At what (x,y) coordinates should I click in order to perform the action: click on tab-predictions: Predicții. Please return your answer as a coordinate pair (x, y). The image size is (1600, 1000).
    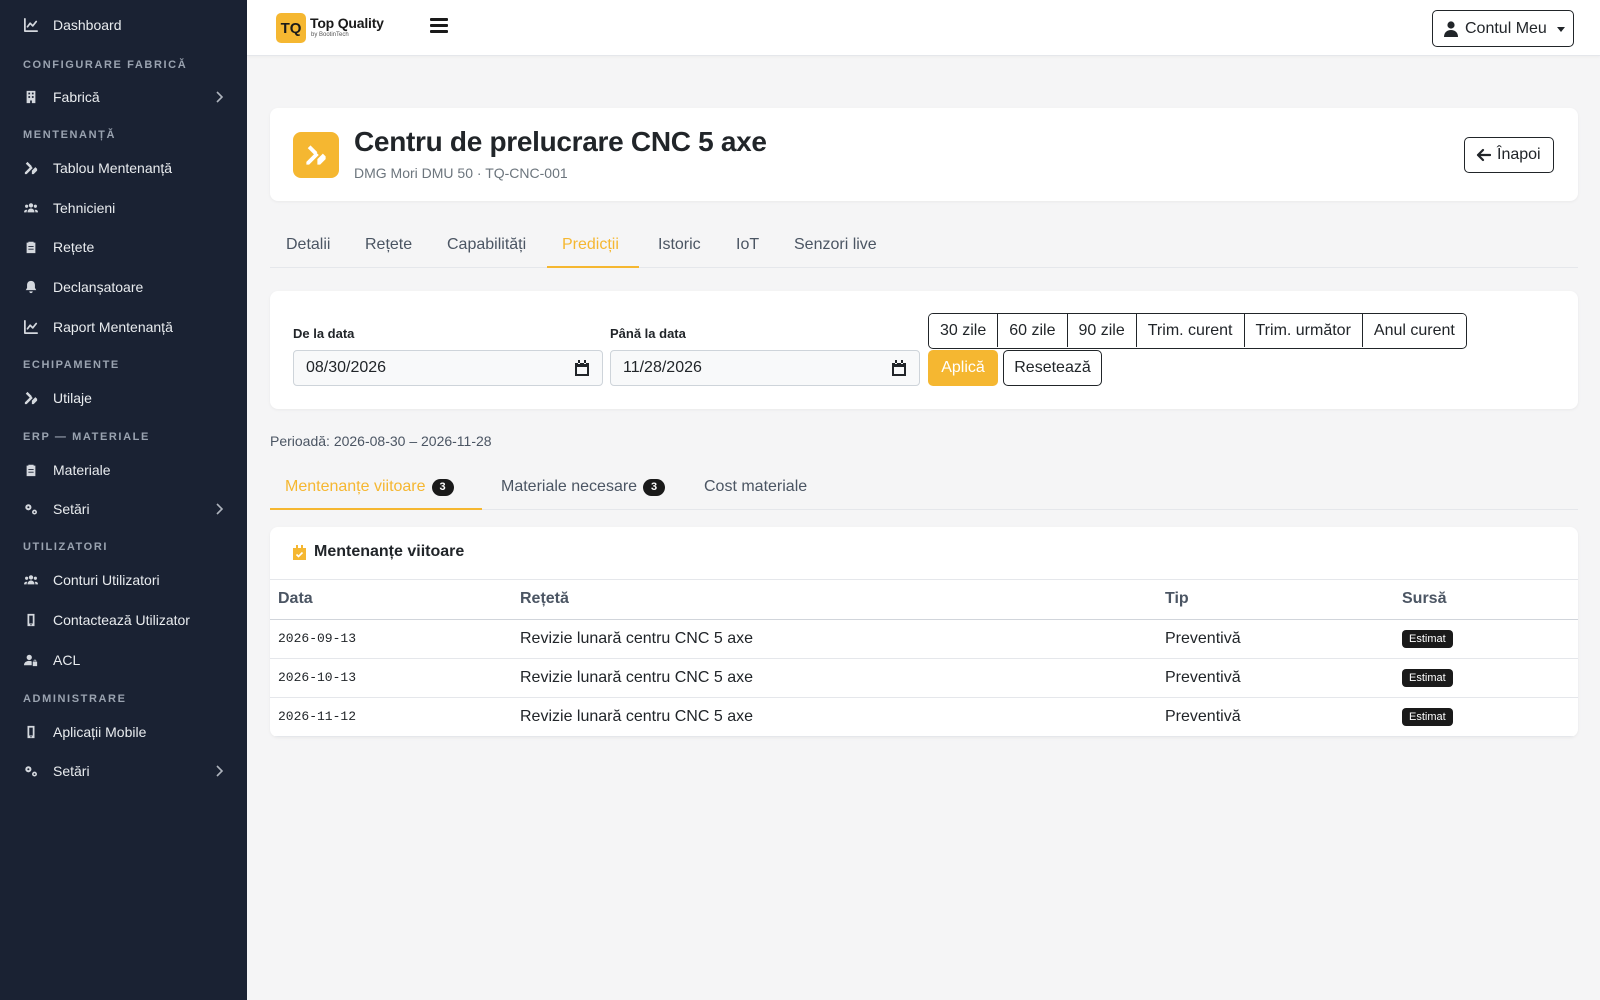
    Looking at the image, I should click on (593, 248).